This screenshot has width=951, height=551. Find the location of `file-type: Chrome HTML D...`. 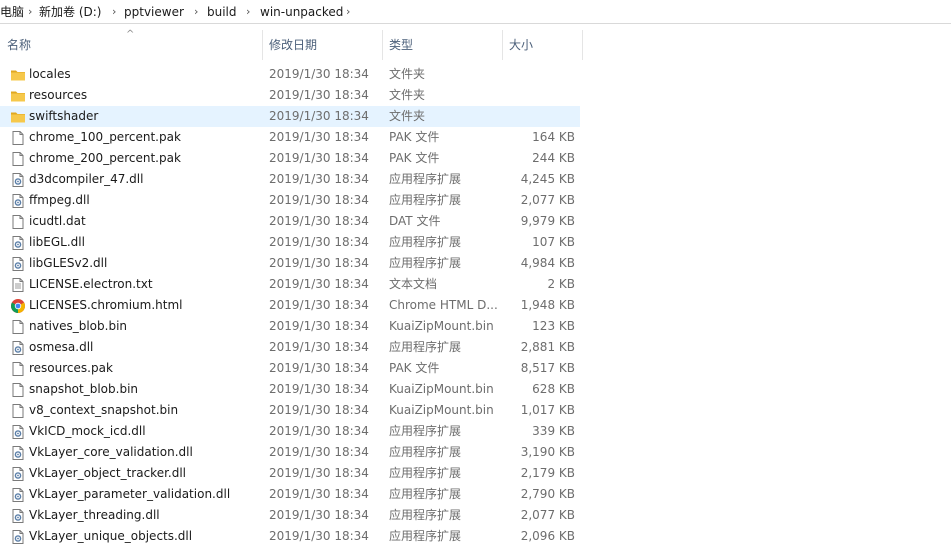

file-type: Chrome HTML D... is located at coordinates (443, 305).